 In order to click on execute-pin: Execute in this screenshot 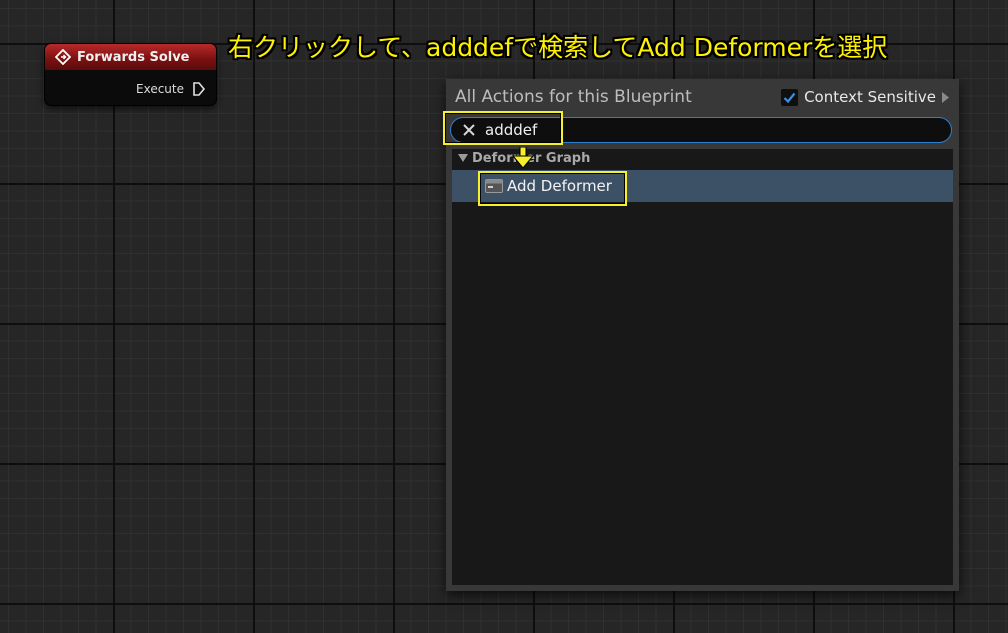, I will do `click(171, 89)`.